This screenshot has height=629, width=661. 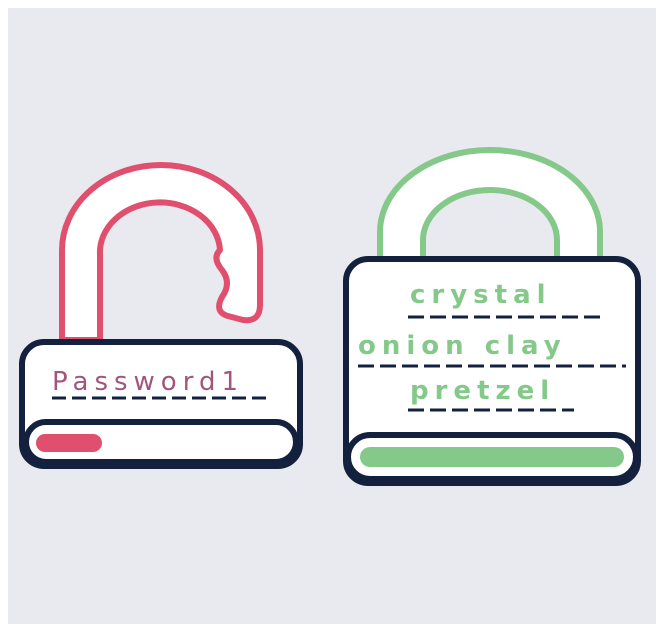 What do you see at coordinates (462, 346) in the screenshot?
I see `passphrase-word-2: onion clay` at bounding box center [462, 346].